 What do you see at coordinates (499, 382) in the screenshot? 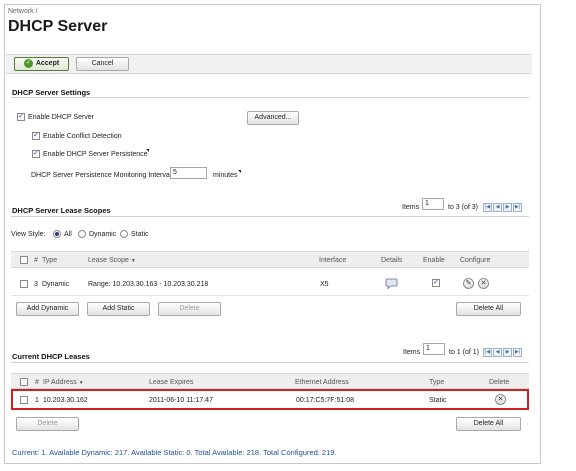
I see `col-delete: Delete` at bounding box center [499, 382].